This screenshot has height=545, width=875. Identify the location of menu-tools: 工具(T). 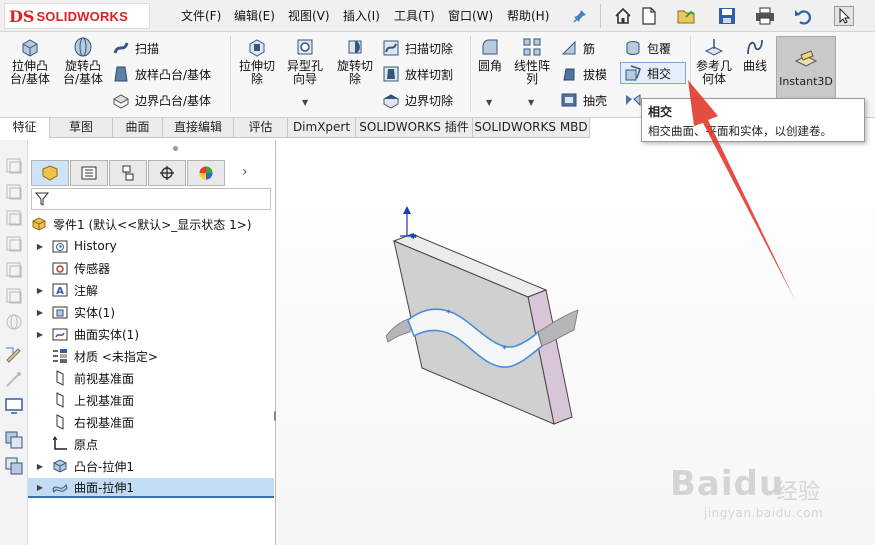
(414, 15).